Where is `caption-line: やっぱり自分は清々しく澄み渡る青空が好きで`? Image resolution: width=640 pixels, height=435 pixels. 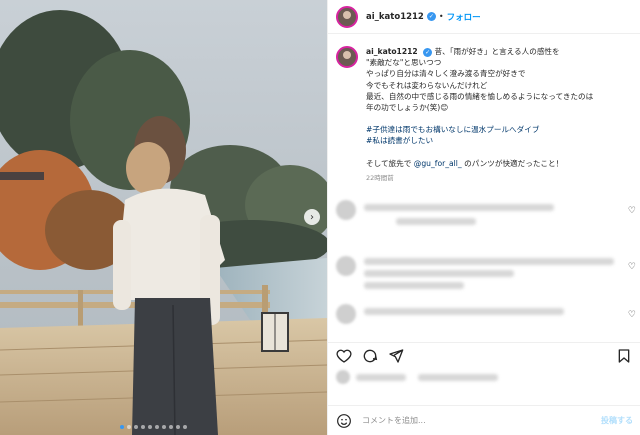 caption-line: やっぱり自分は清々しく澄み渡る青空が好きで is located at coordinates (446, 74).